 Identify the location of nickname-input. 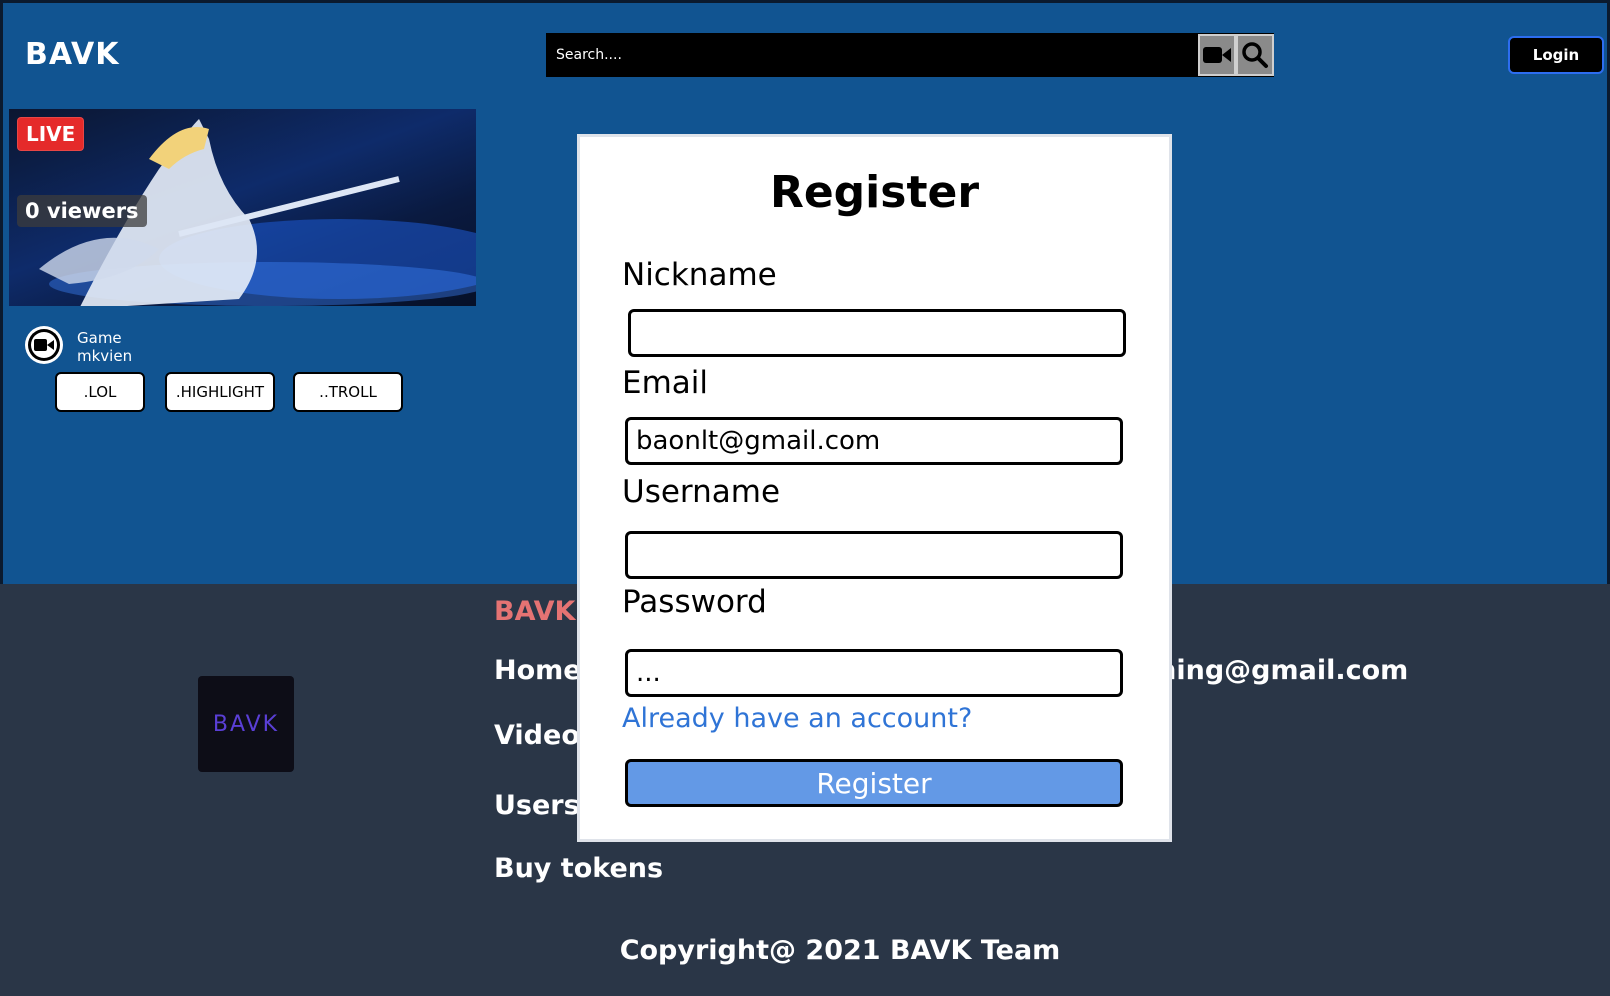
(877, 333).